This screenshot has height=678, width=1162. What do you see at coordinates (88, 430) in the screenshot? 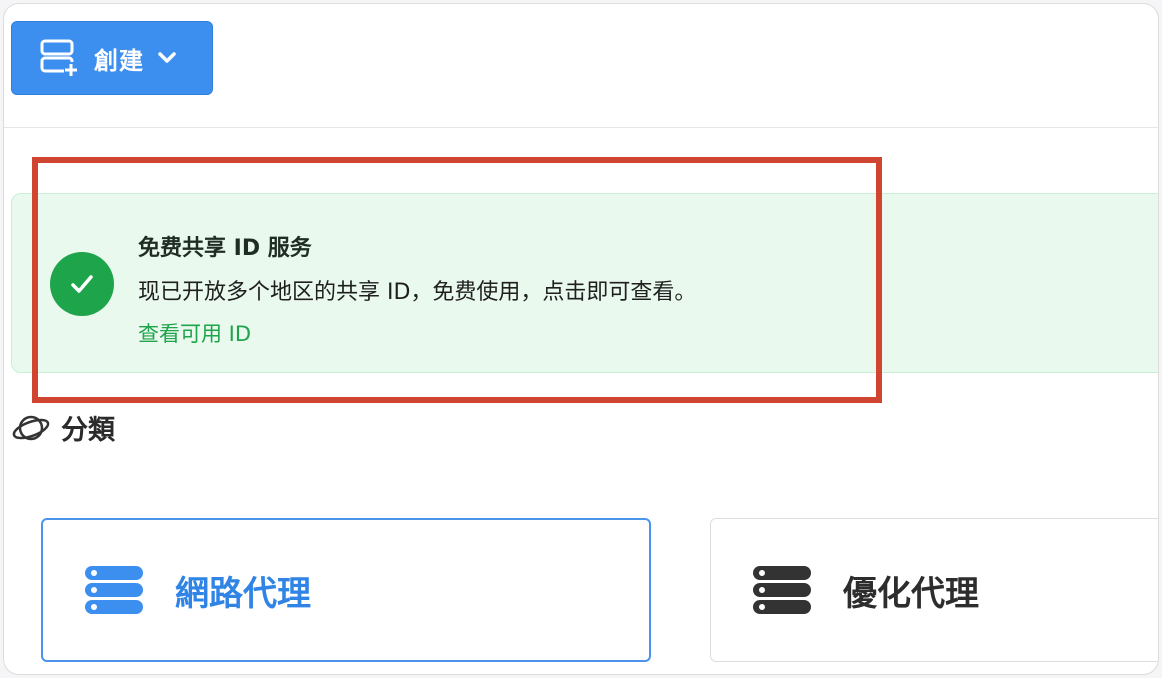
I see `category-title: 分類` at bounding box center [88, 430].